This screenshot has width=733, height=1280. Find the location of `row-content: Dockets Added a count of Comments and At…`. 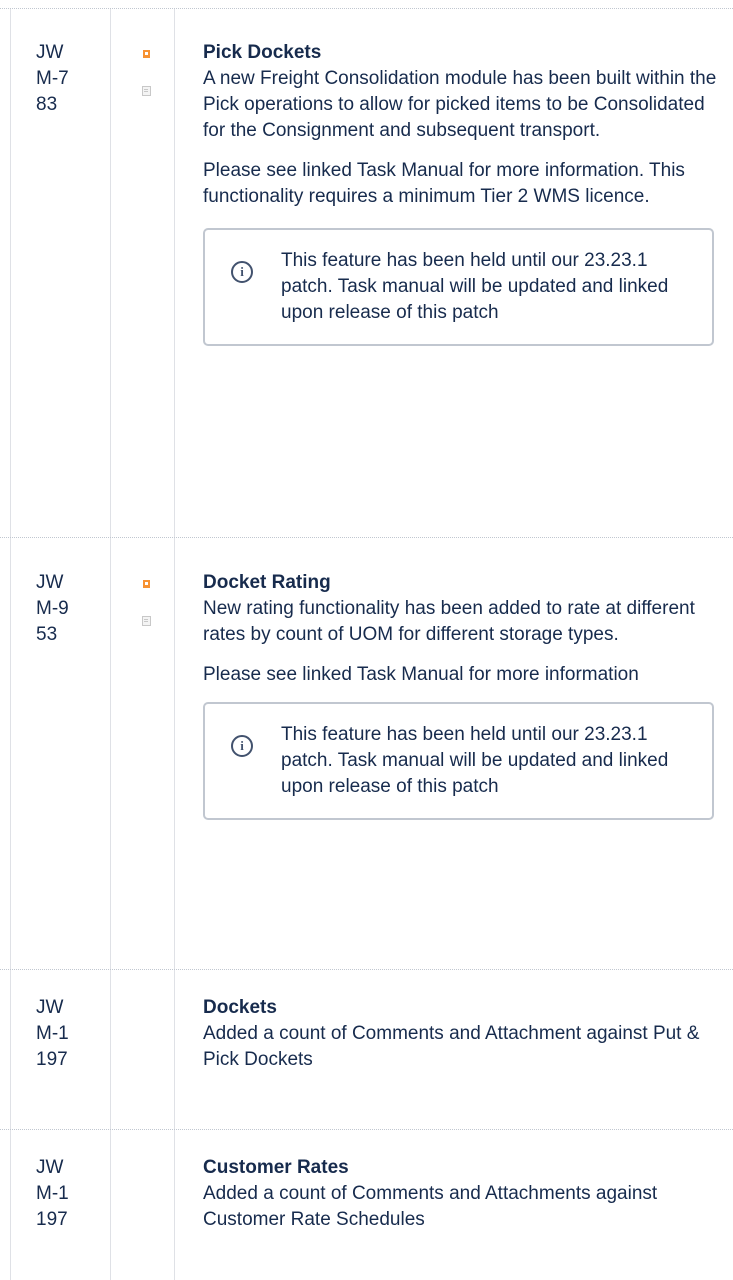

row-content: Dockets Added a count of Comments and At… is located at coordinates (460, 1041).